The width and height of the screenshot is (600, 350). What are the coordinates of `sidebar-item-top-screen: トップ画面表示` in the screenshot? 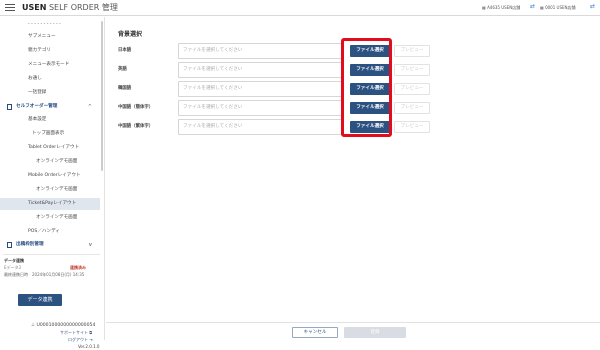 It's located at (50, 134).